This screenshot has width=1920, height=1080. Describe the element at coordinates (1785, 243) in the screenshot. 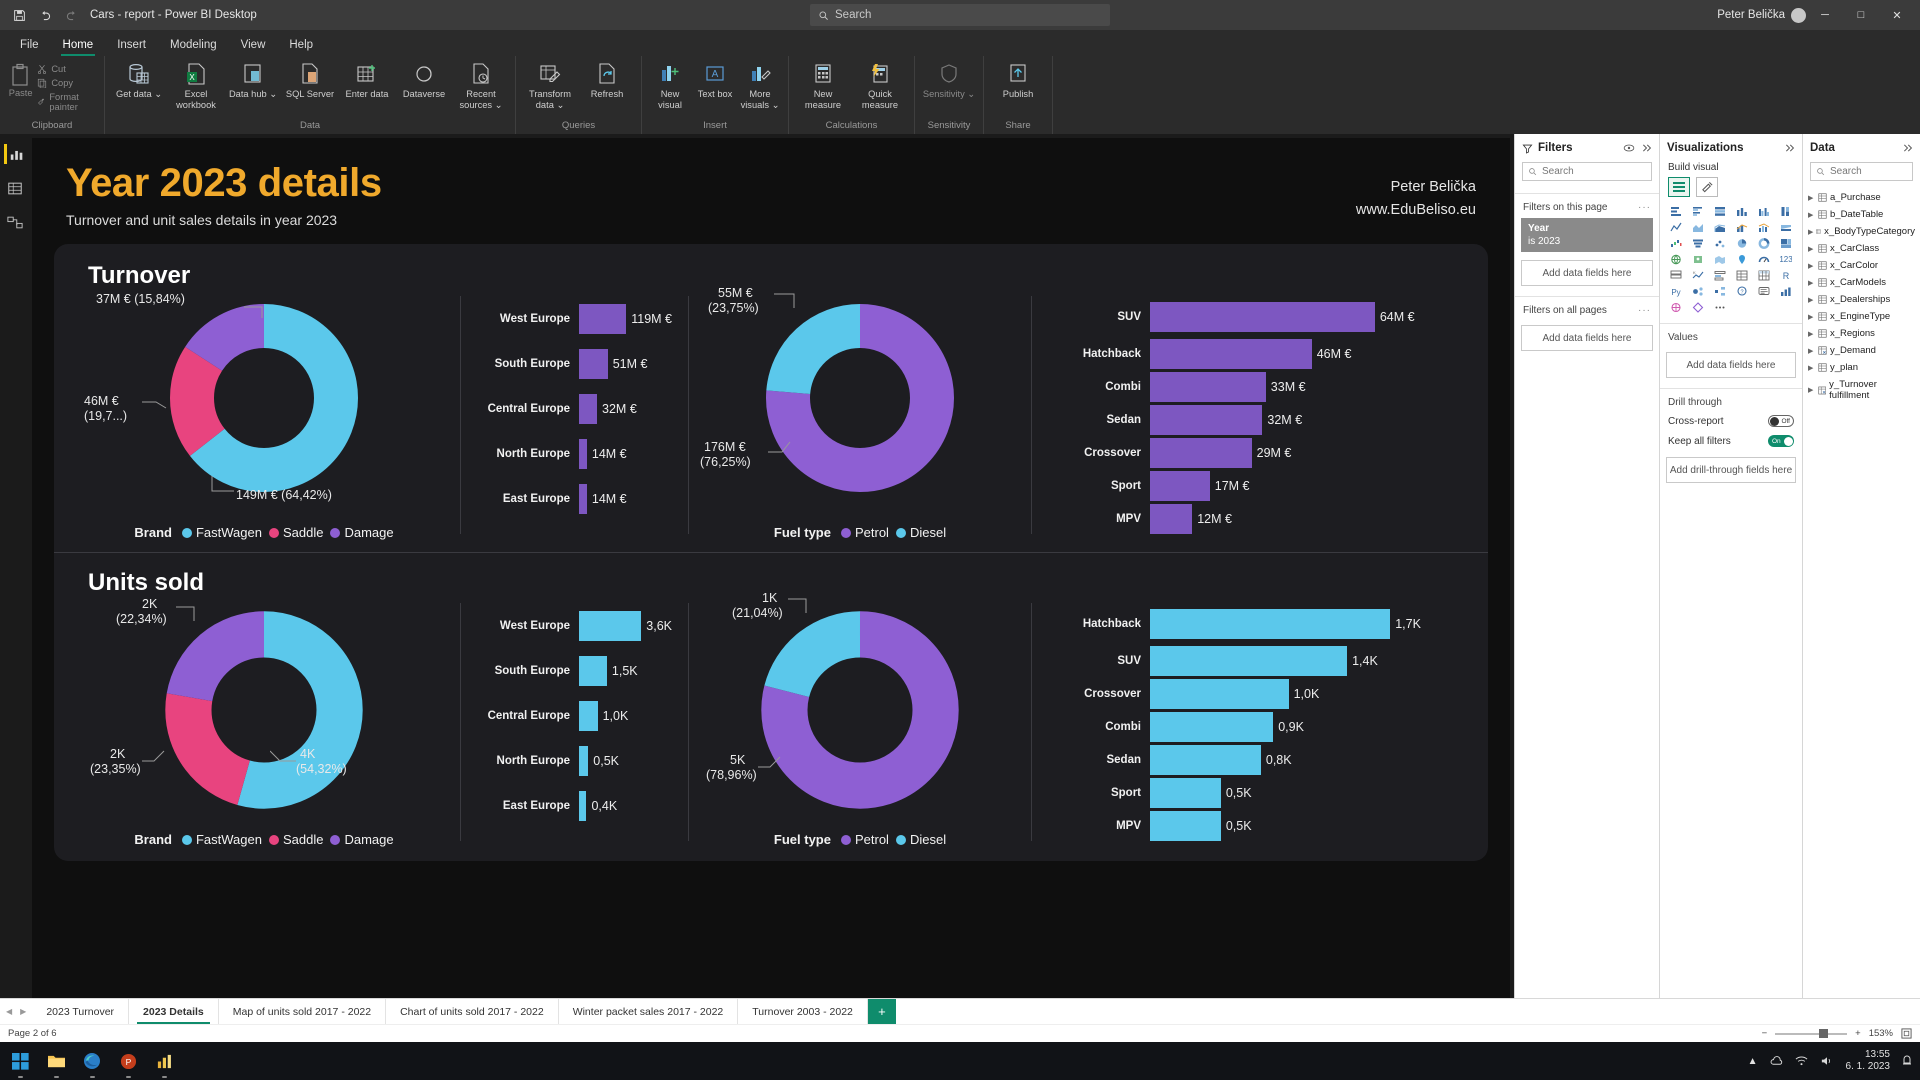

I see `visual-treemap-icon` at that location.